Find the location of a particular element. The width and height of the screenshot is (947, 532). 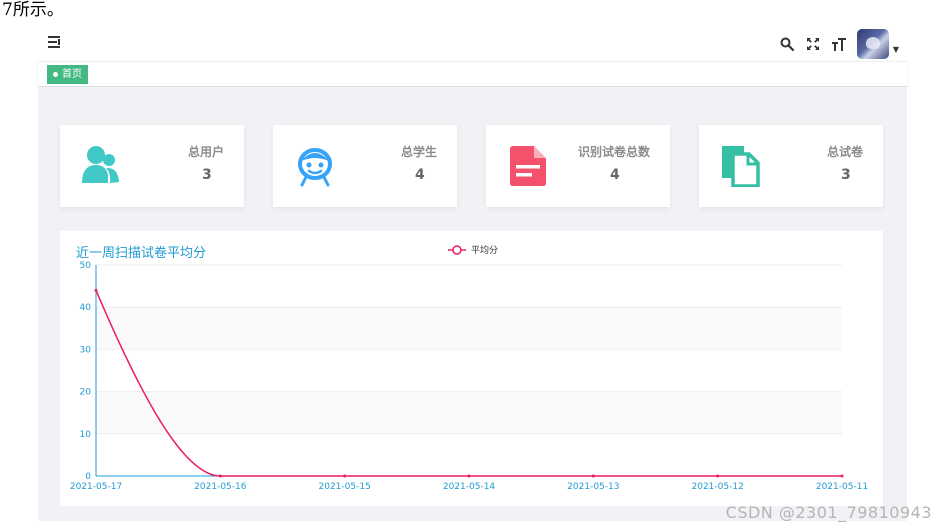

x-tick-label: 2021-05-15 is located at coordinates (345, 487).